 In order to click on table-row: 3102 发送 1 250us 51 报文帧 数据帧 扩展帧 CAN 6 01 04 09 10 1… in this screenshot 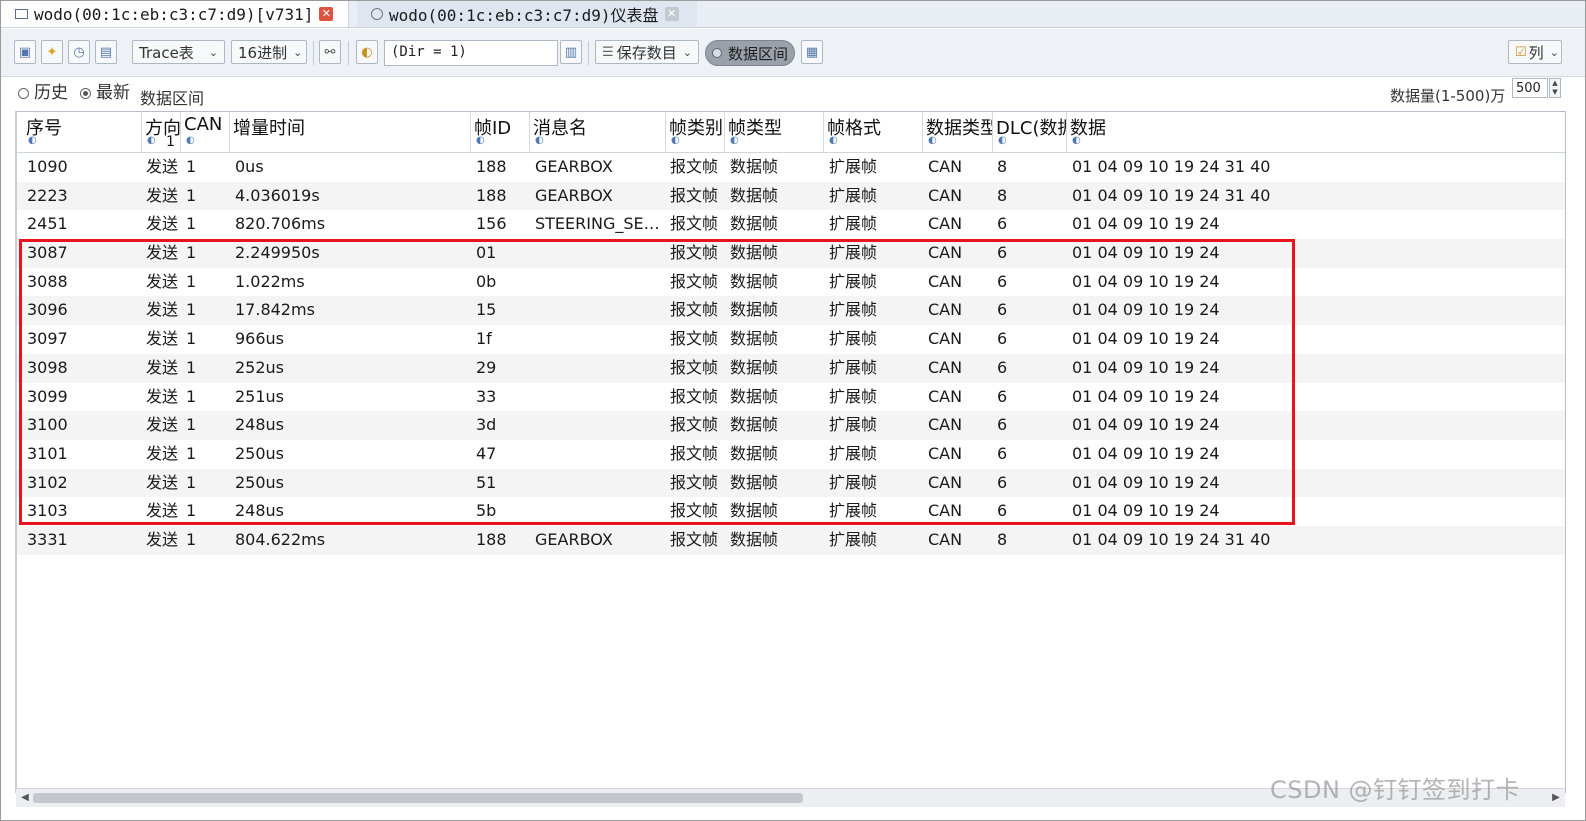, I will do `click(791, 483)`.